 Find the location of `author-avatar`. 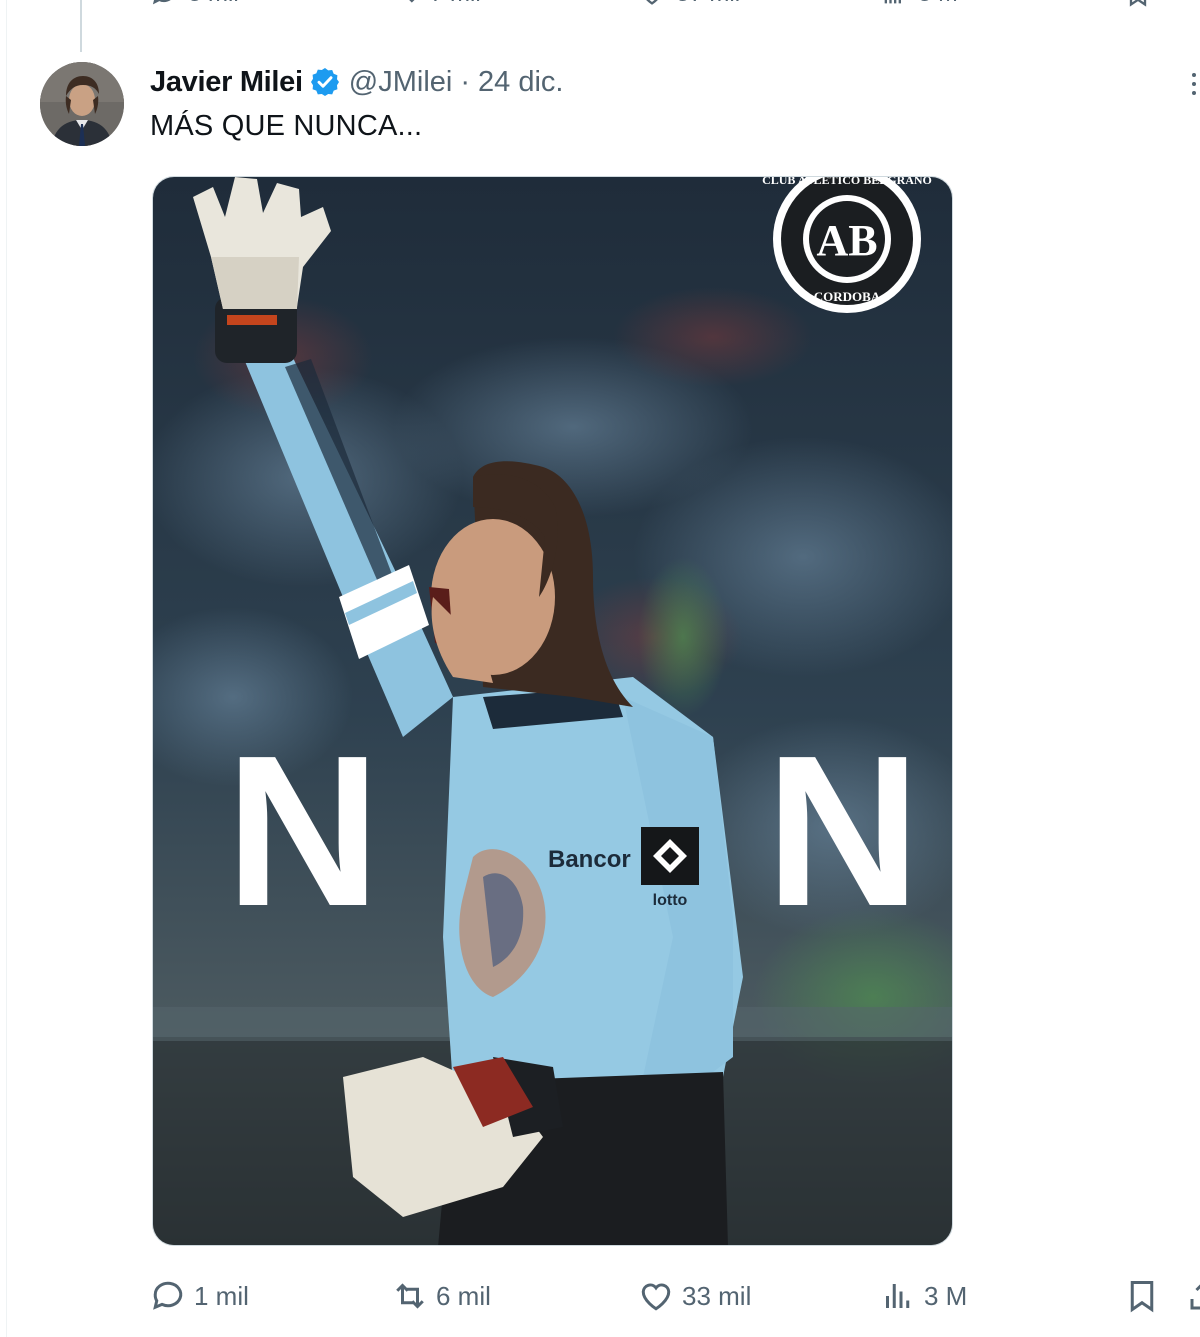

author-avatar is located at coordinates (82, 104).